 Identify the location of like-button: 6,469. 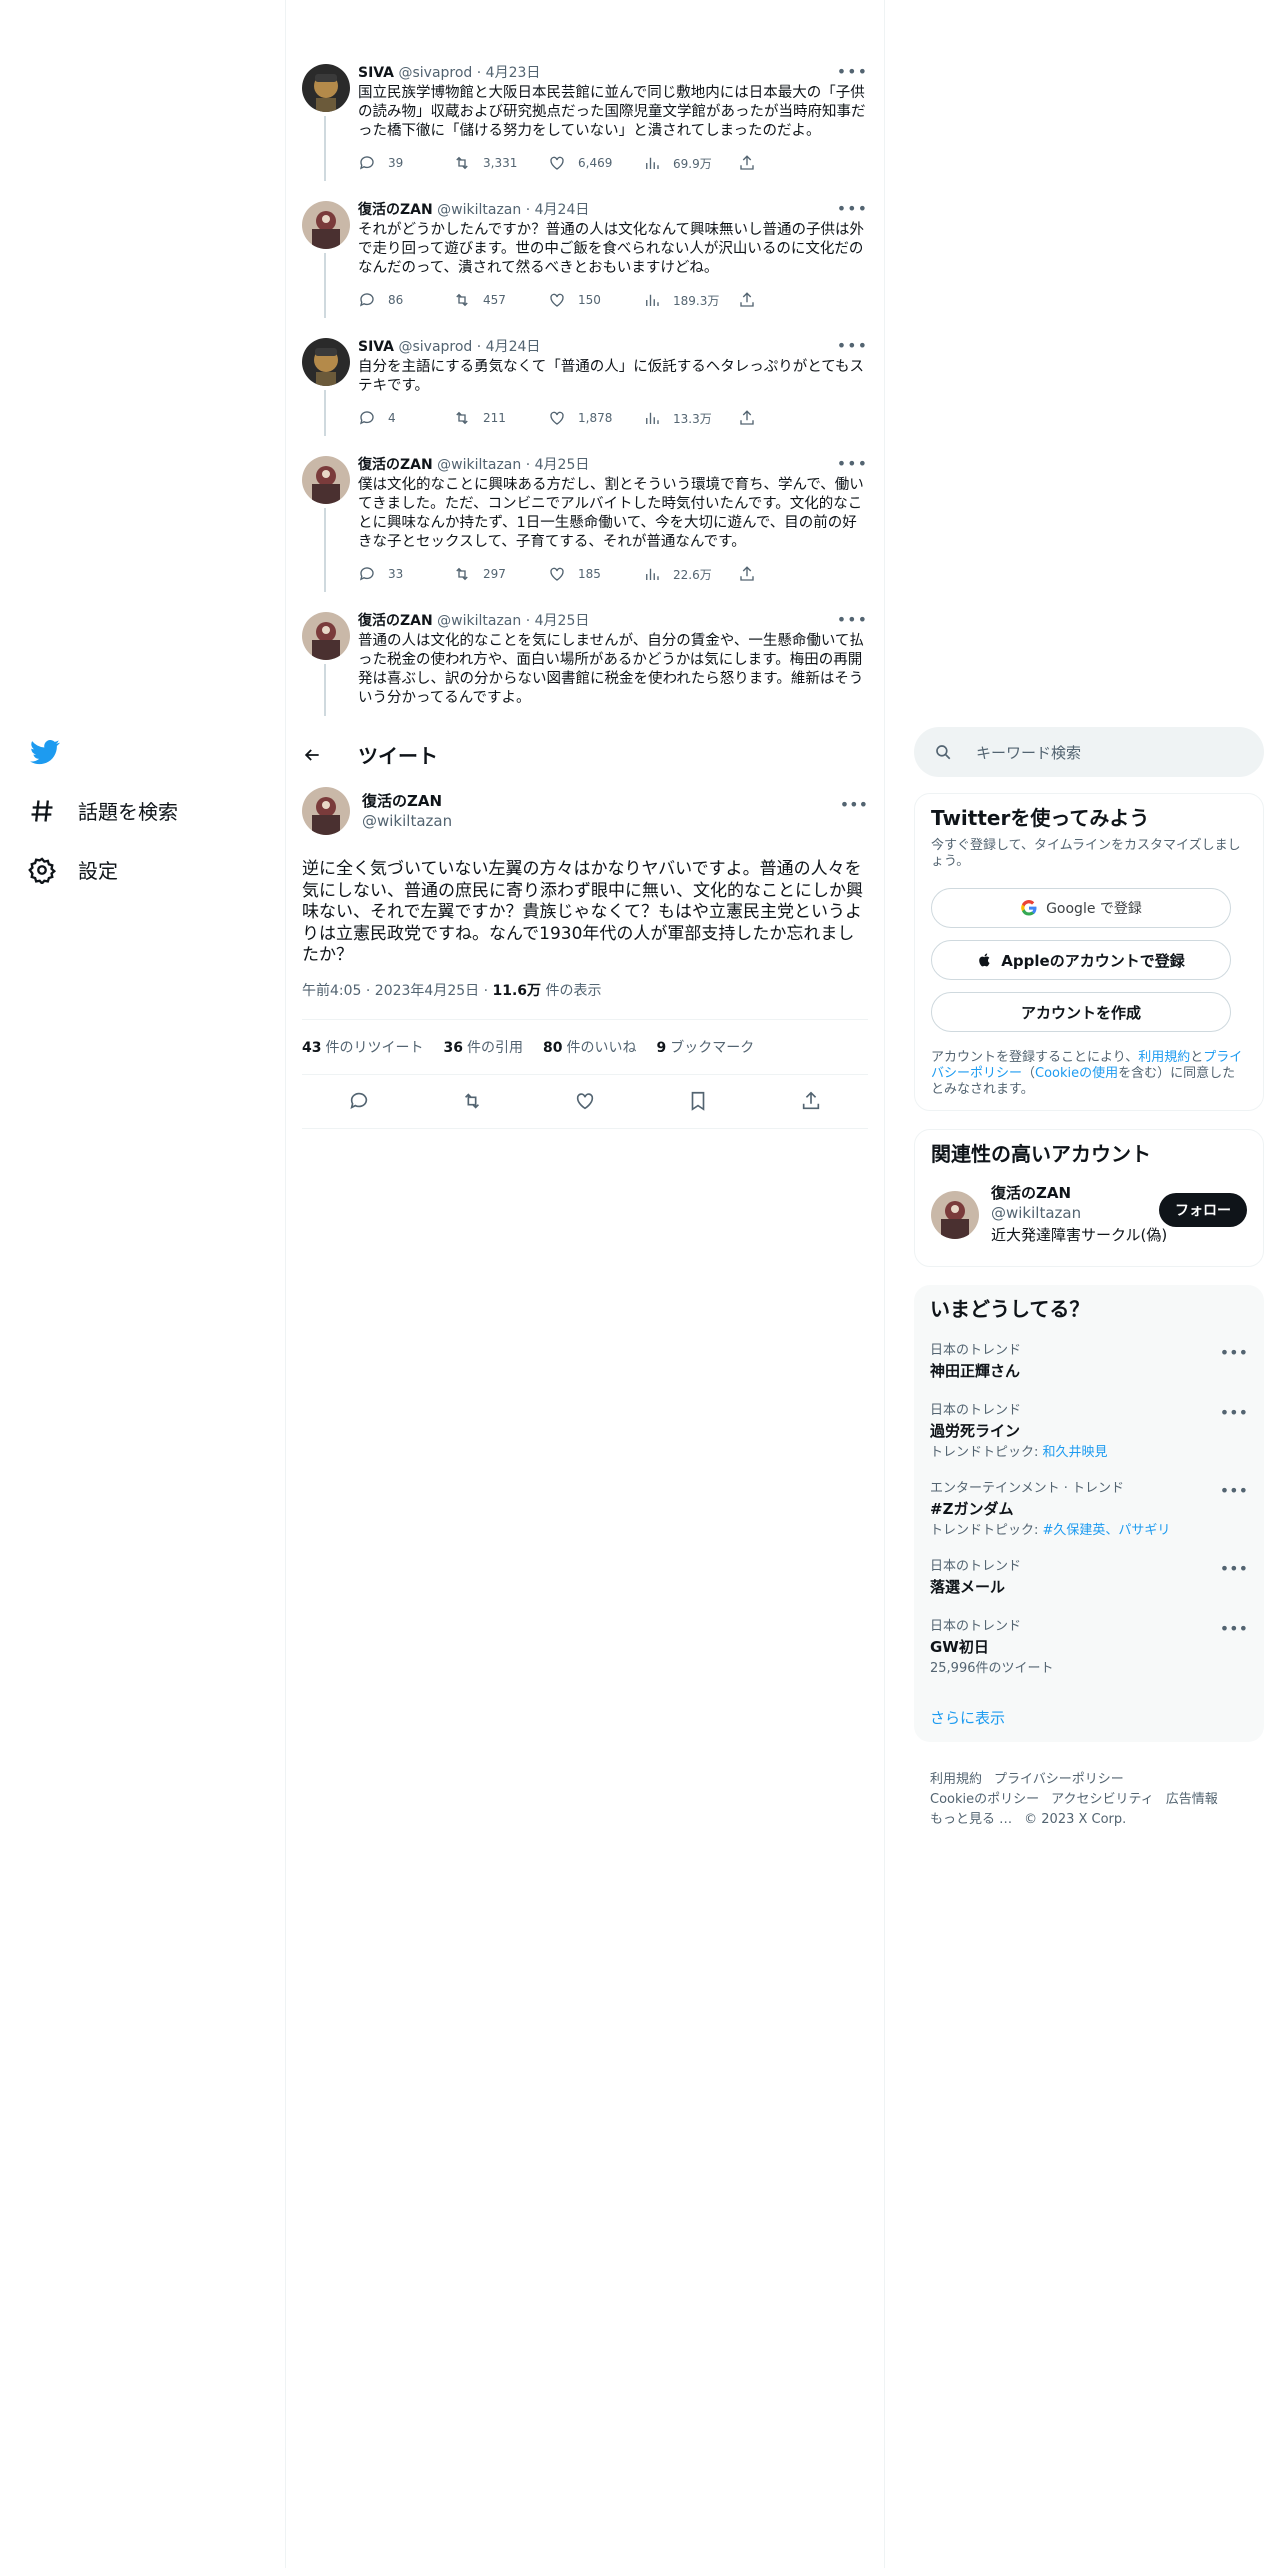
(595, 163).